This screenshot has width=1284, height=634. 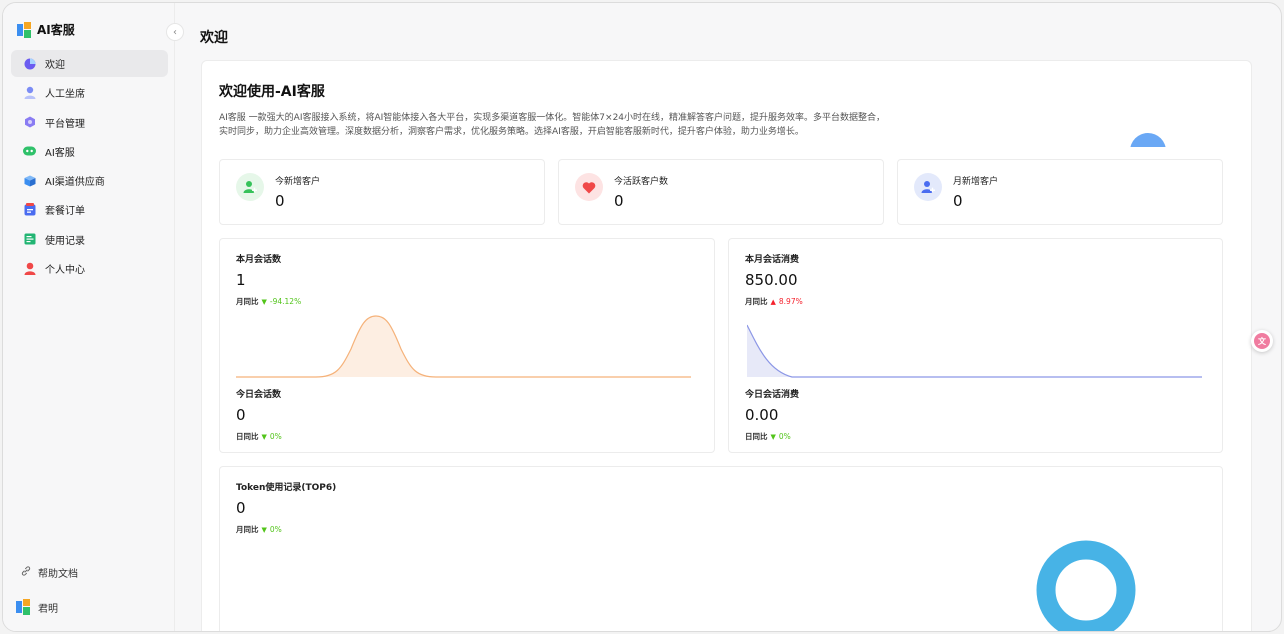 I want to click on month-sessions-comparison: 月同比 ▼ -94.12%, so click(x=268, y=301).